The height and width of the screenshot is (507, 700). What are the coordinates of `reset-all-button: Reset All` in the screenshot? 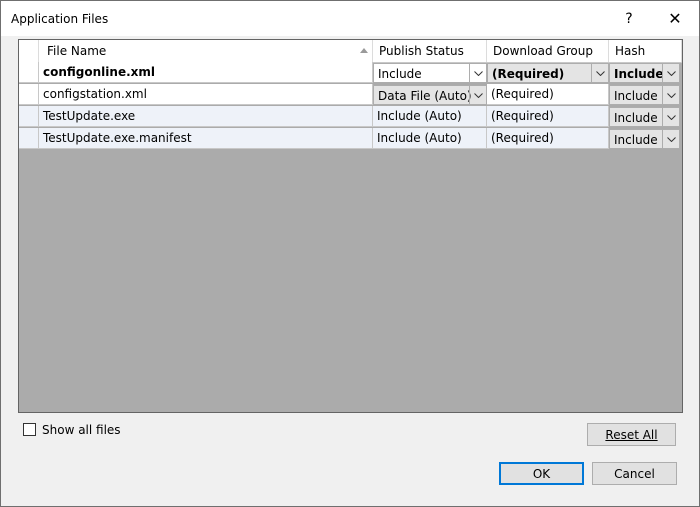 It's located at (631, 434).